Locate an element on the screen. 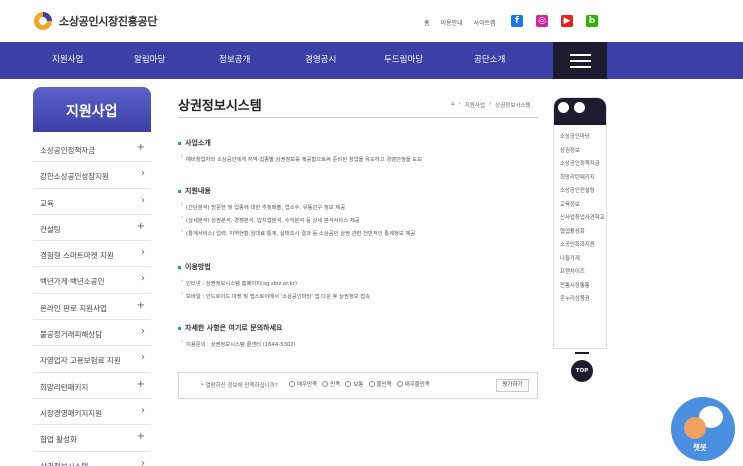  quick-list-icon is located at coordinates (579, 107).